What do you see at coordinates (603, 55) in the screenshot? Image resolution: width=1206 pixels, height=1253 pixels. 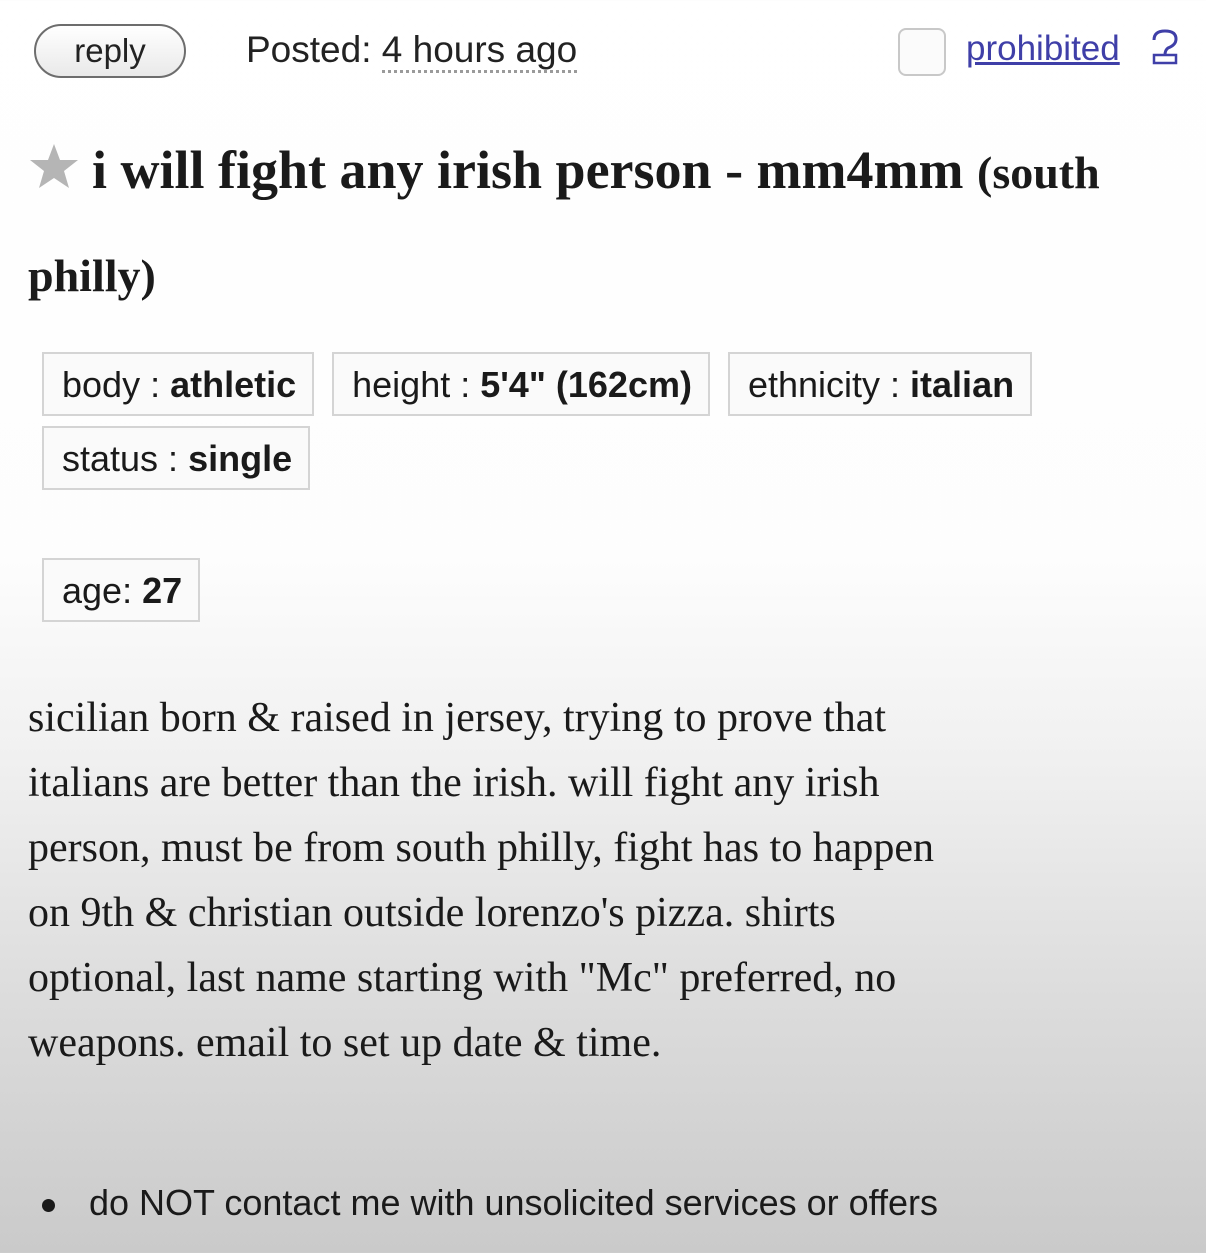 I see `post-header: reply Posted: 4 hours ago prohibited` at bounding box center [603, 55].